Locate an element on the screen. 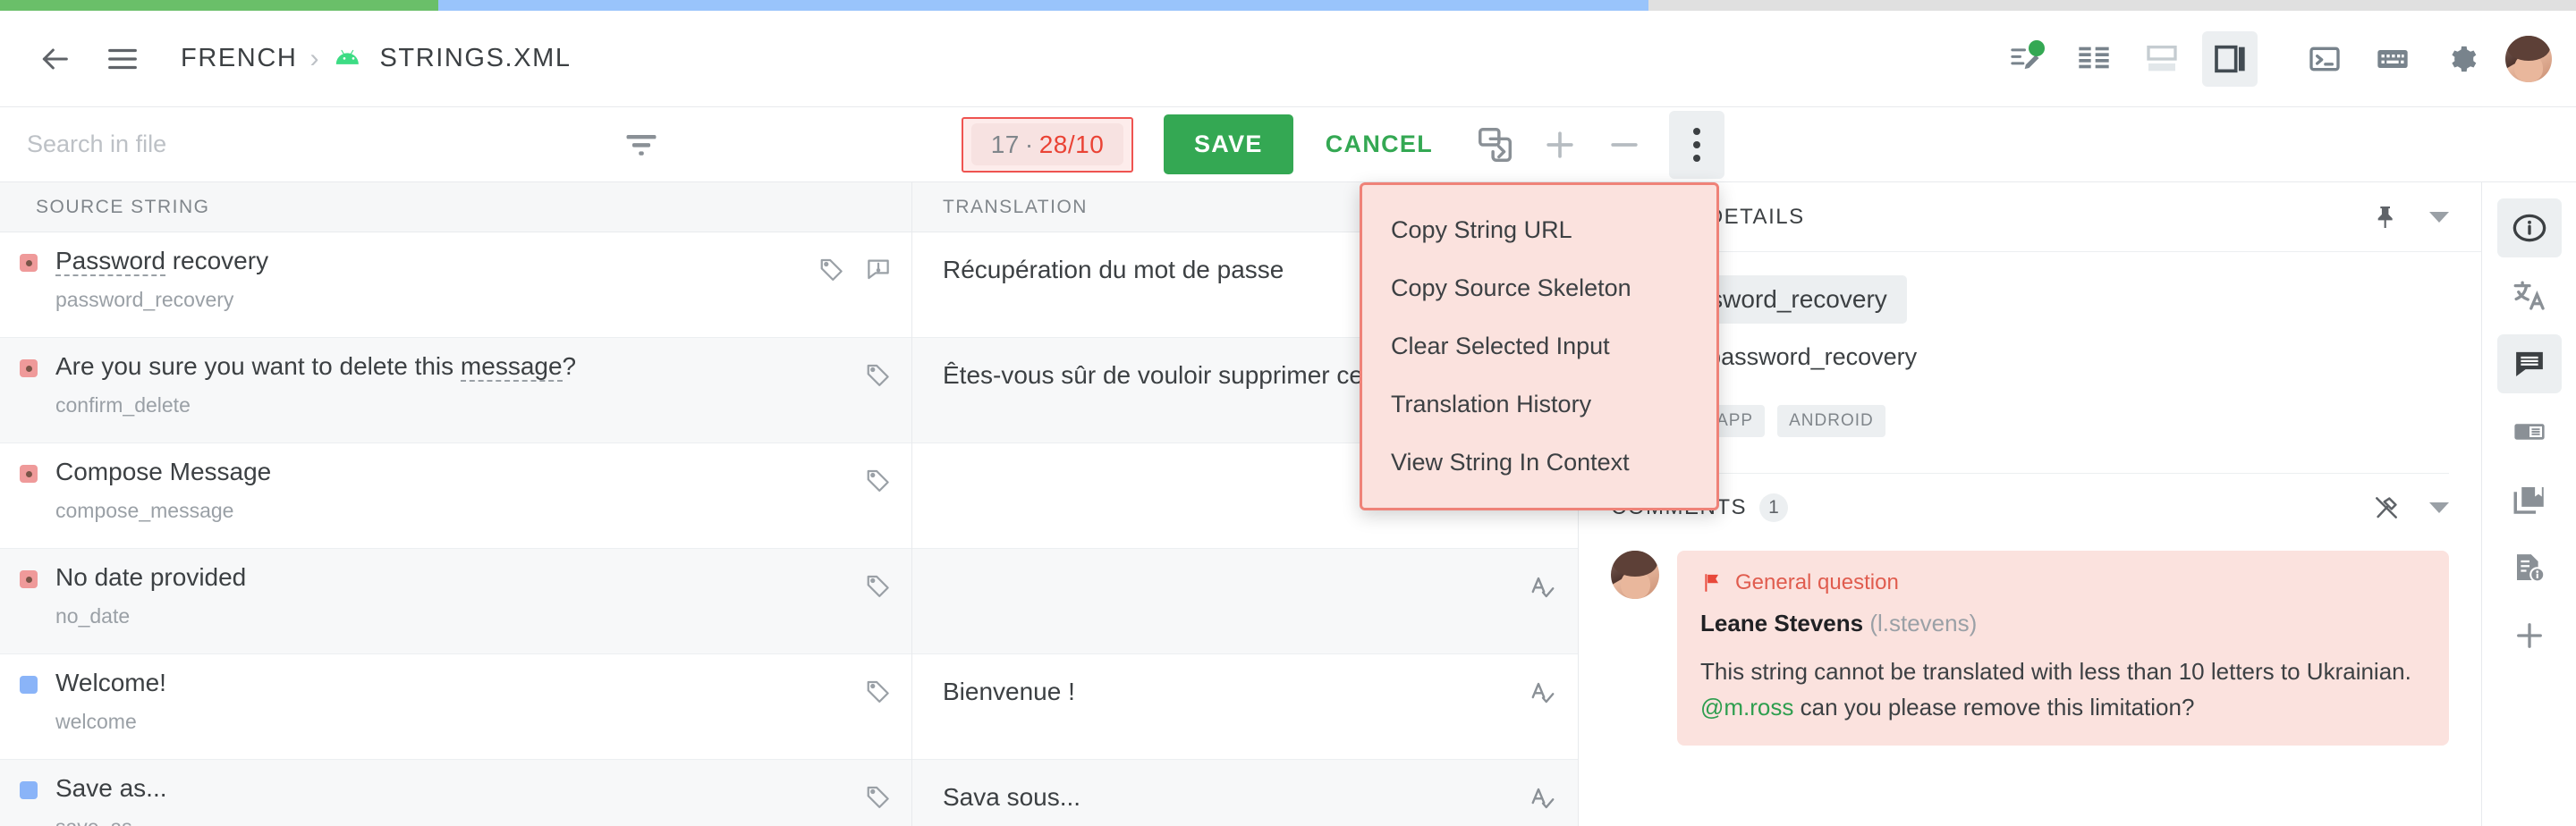  table-row: No date provided no_date is located at coordinates (455, 601).